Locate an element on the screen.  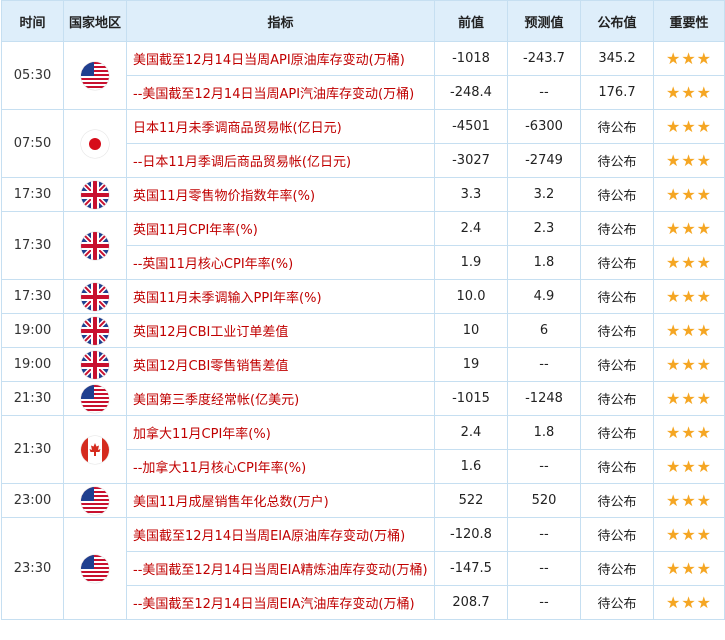
previous-value: 208.7 is located at coordinates (471, 602).